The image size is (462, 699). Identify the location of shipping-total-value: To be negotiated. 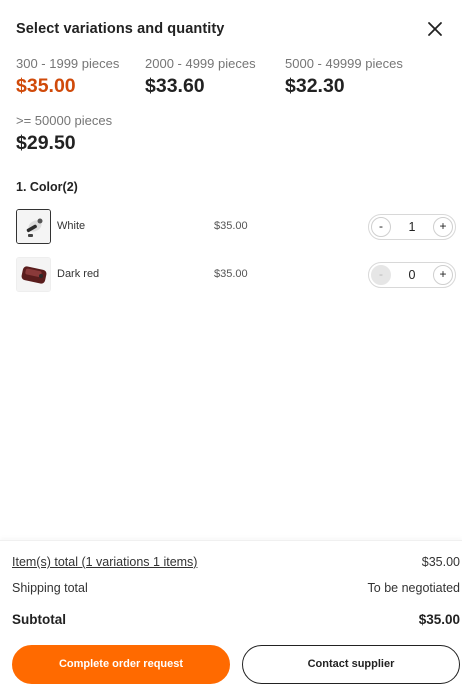
(413, 588).